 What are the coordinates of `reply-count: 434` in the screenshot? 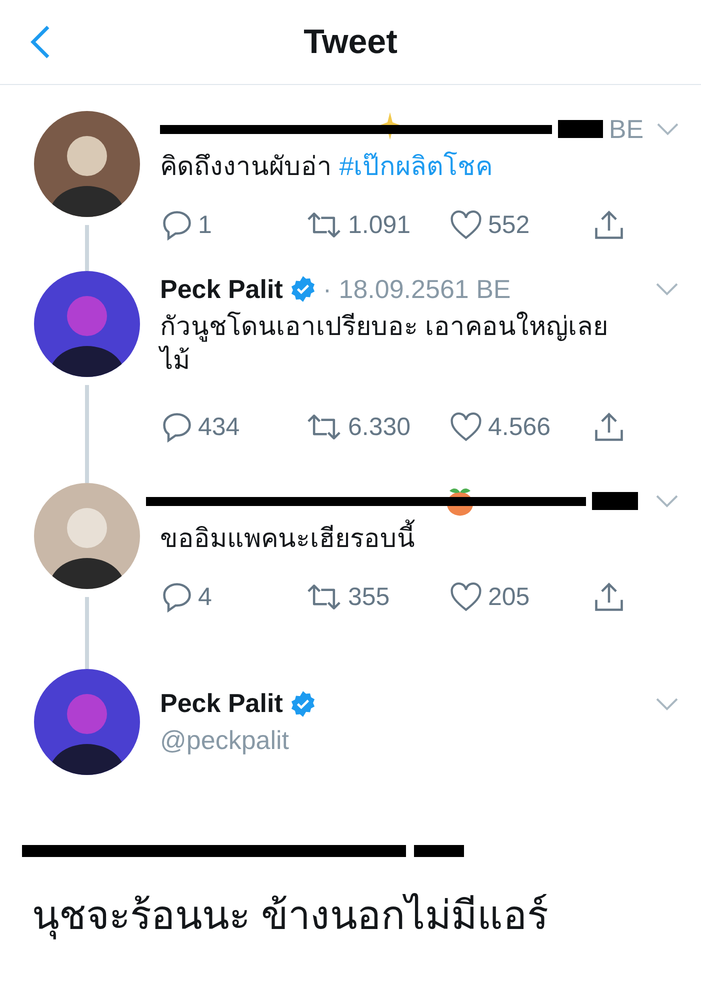 It's located at (219, 427).